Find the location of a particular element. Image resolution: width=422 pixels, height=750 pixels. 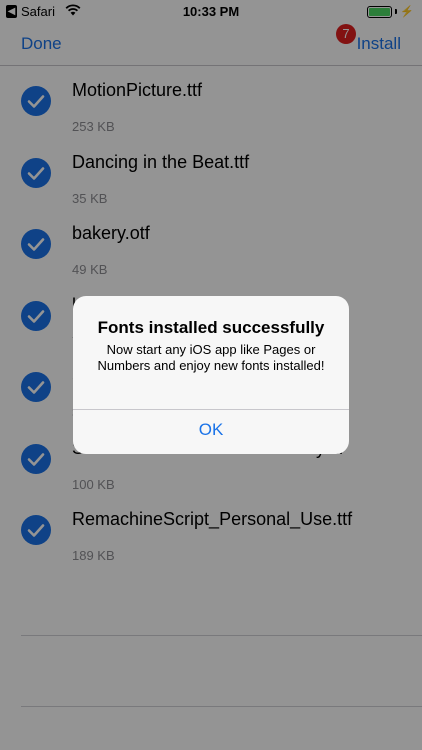

ok-button: OK is located at coordinates (211, 432).